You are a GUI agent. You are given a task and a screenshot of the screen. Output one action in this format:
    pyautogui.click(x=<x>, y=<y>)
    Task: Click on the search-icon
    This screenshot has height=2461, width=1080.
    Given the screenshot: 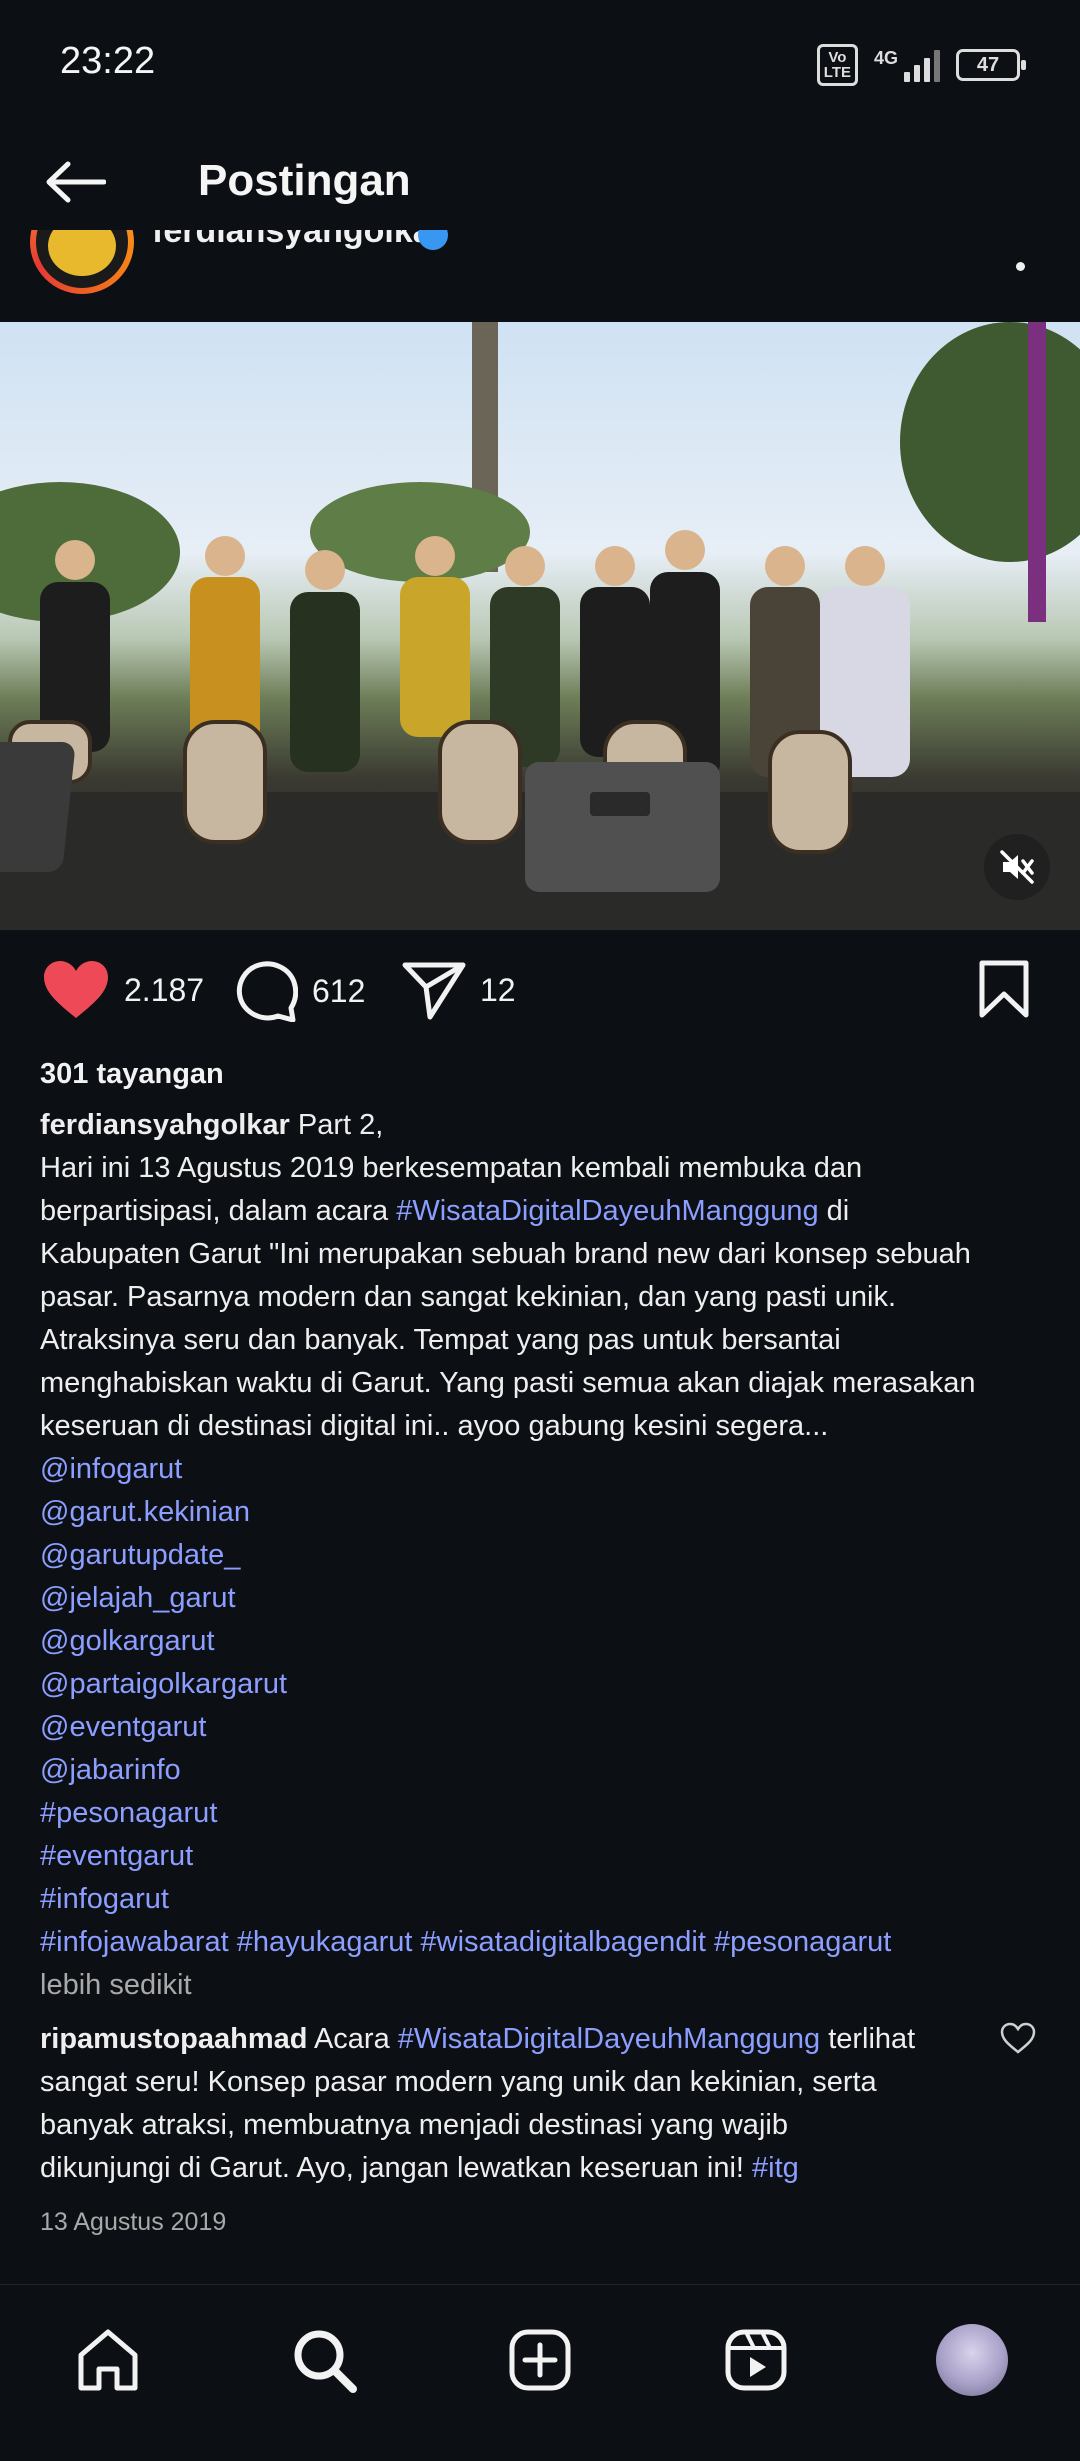 What is the action you would take?
    pyautogui.click(x=325, y=2361)
    